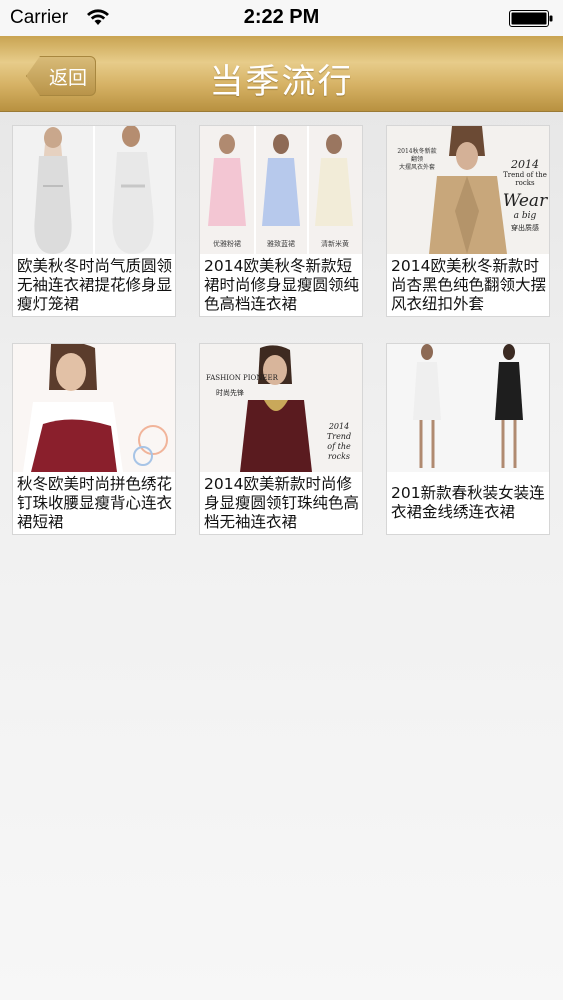 The image size is (563, 1000). I want to click on product-title: 201新款春秋装女装连衣裙金线绣连衣裙, so click(469, 503).